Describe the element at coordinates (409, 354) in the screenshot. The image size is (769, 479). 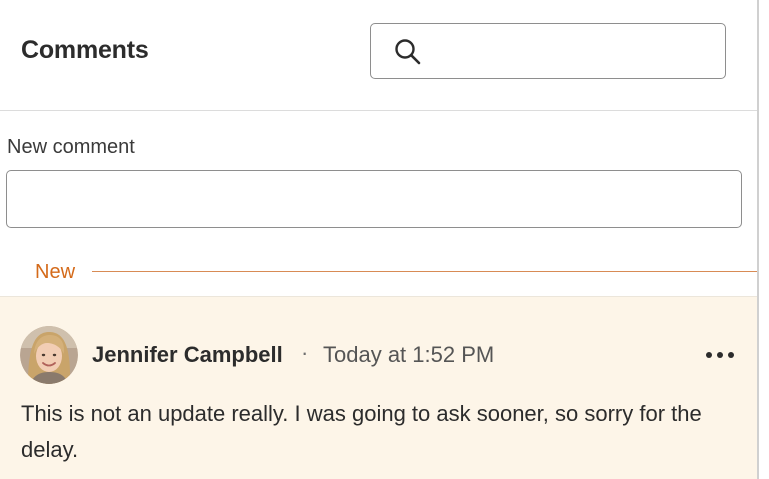
I see `comment-timestamp: Today at 1:52 PM` at that location.